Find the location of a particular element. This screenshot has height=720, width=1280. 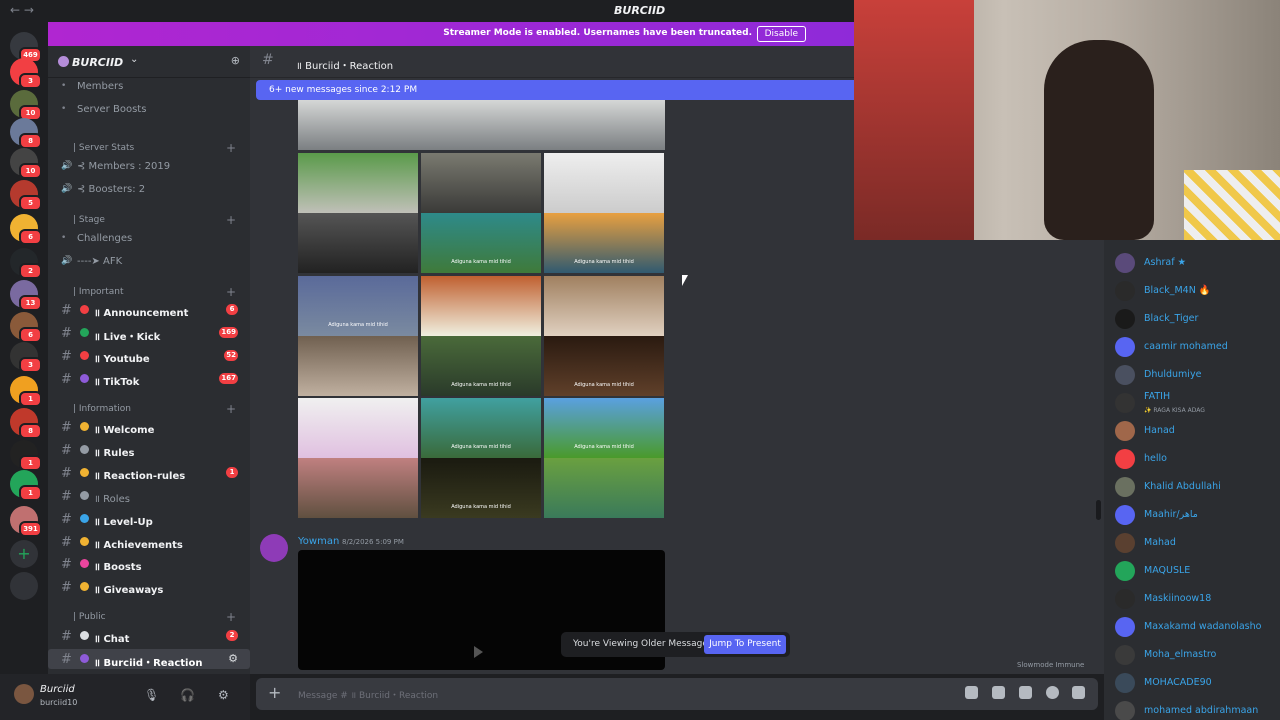

member-item: Black_Tiger is located at coordinates (1192, 319).